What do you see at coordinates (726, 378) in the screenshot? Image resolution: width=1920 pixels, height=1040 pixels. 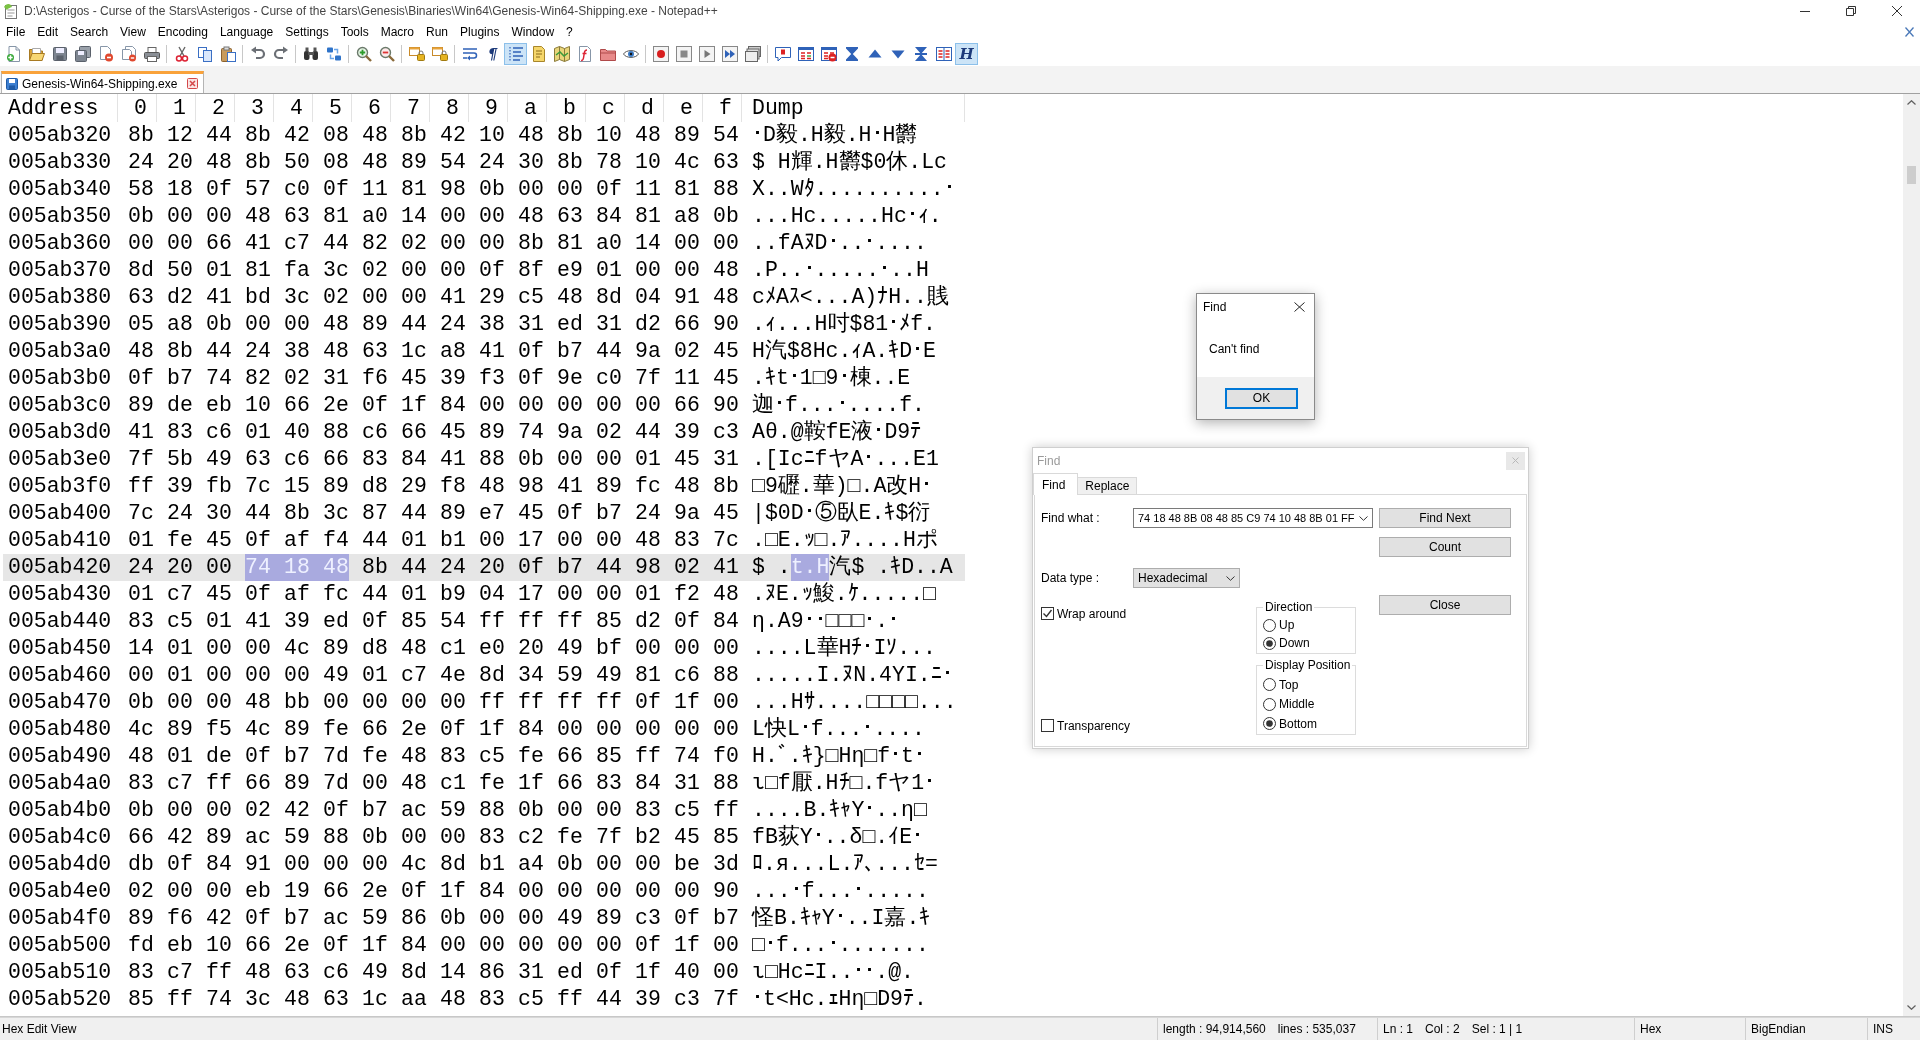 I see `hex-cell-text: 45` at bounding box center [726, 378].